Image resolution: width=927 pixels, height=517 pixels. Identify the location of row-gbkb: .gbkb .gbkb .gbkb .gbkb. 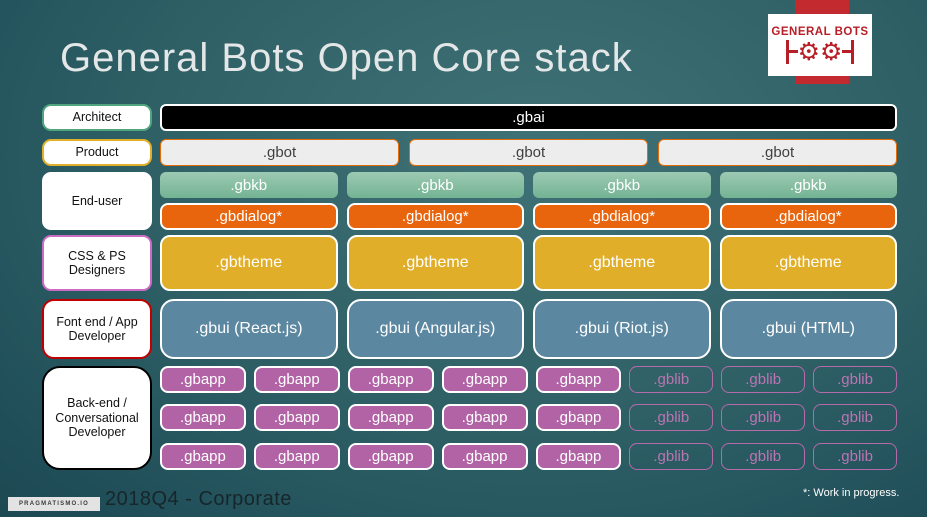
(528, 185).